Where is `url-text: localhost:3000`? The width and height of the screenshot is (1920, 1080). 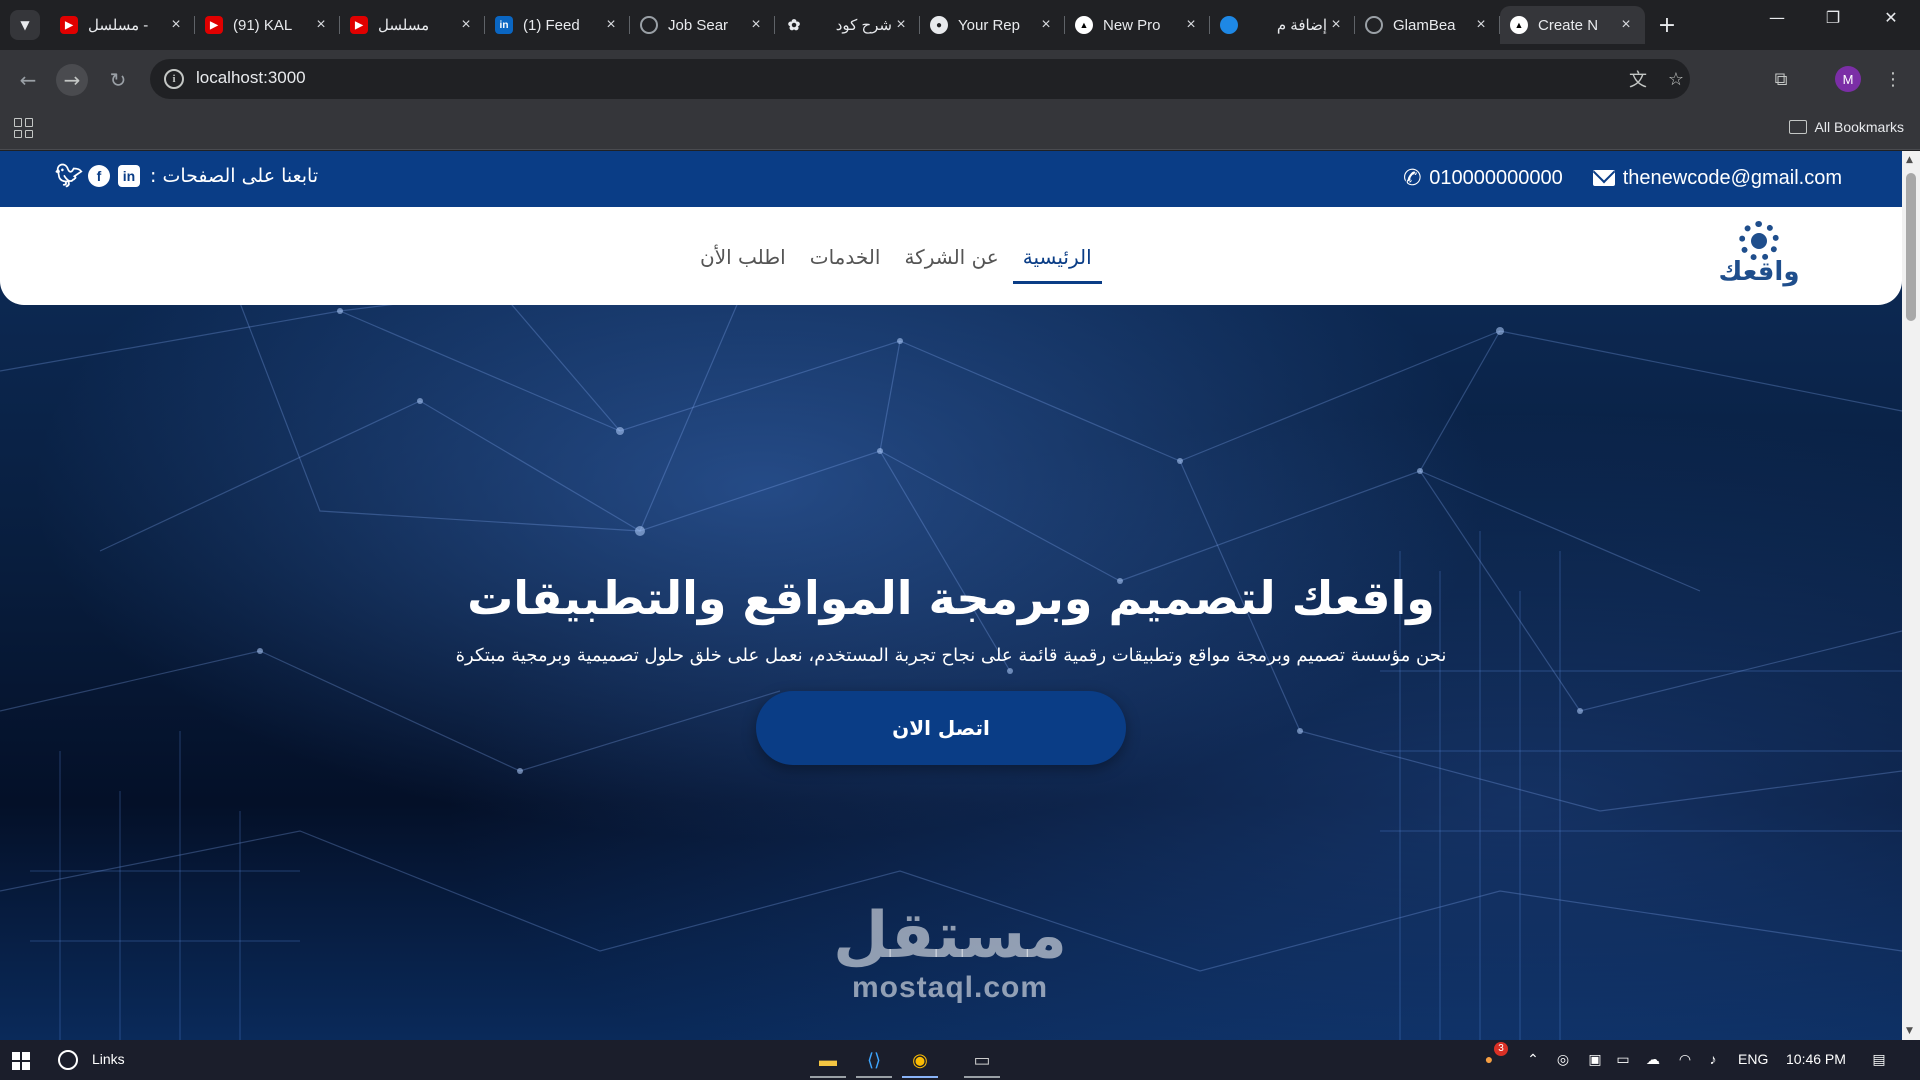
url-text: localhost:3000 is located at coordinates (251, 78).